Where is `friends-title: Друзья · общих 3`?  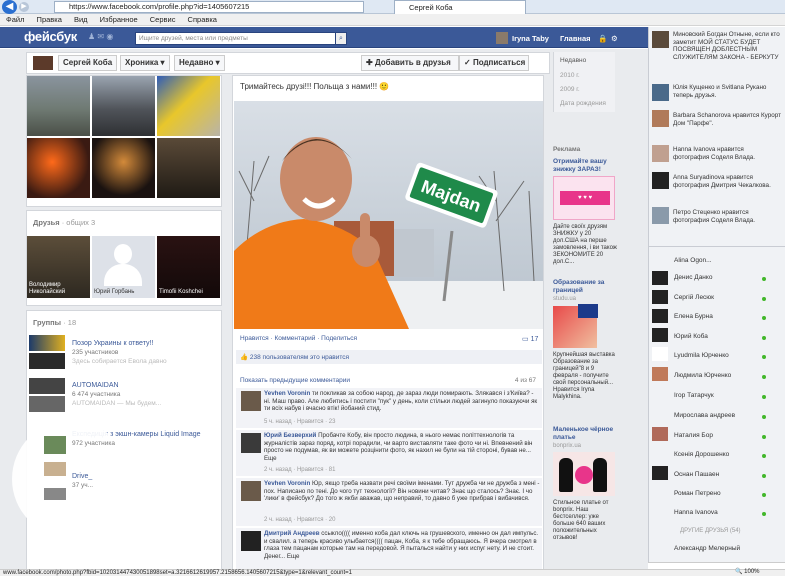
friends-title: Друзья · общих 3 is located at coordinates (64, 222).